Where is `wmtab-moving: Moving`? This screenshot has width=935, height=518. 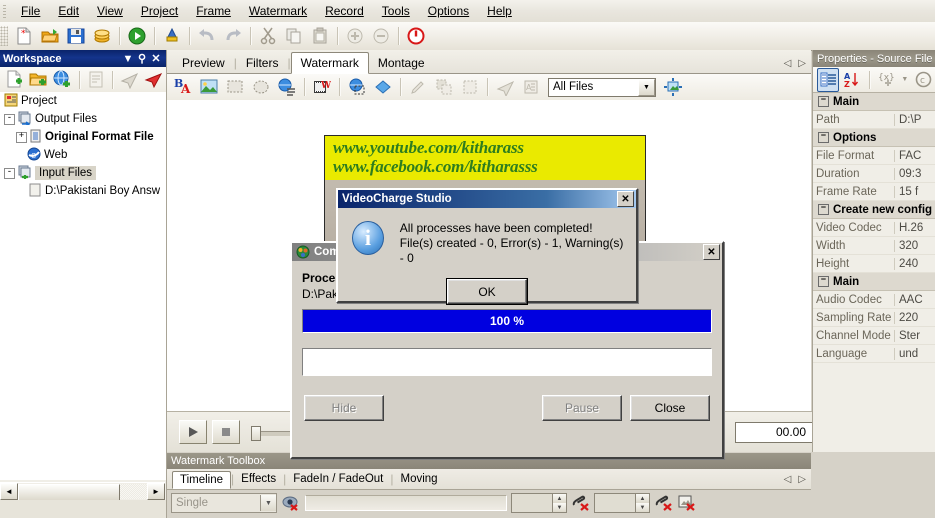
wmtab-moving: Moving is located at coordinates (419, 479).